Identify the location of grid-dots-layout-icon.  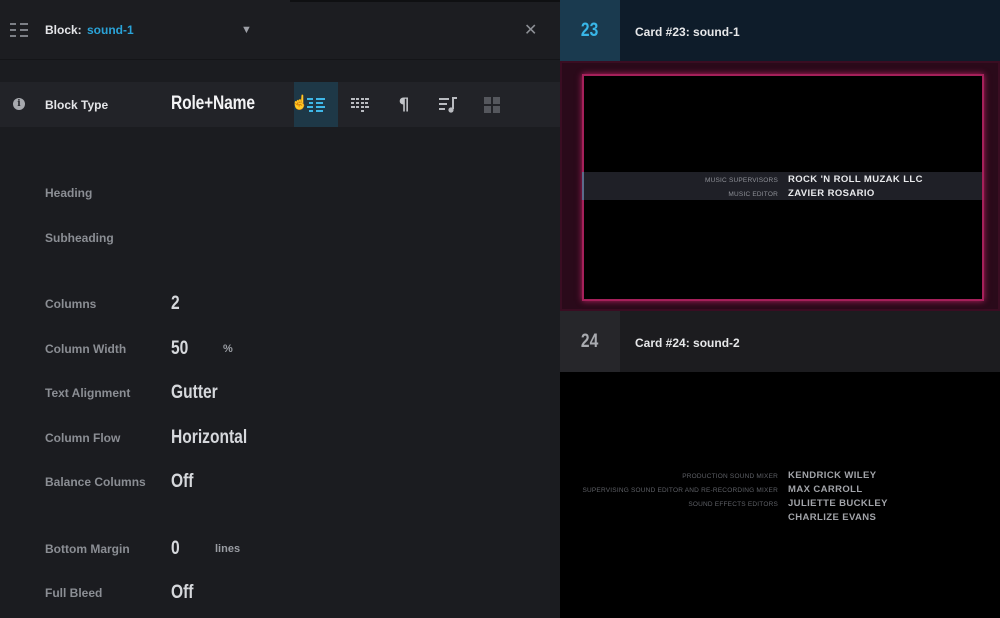
(360, 104).